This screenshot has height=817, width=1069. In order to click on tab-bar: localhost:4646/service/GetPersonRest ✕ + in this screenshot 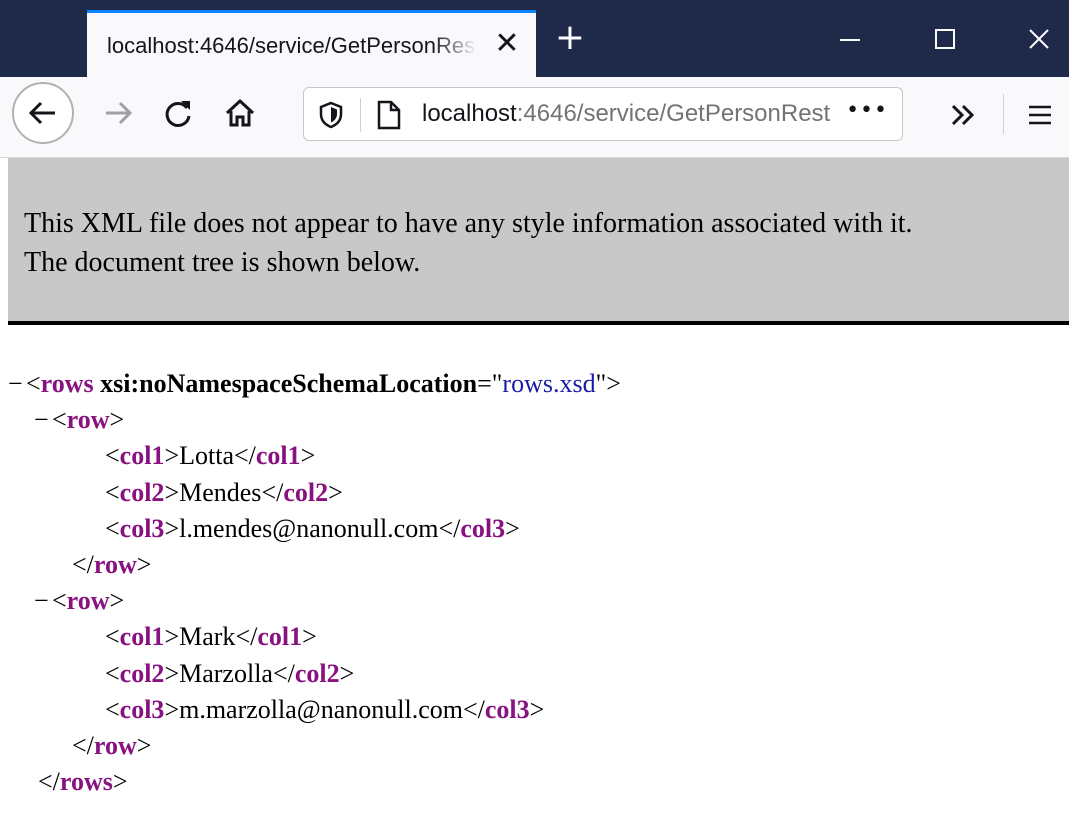, I will do `click(534, 38)`.